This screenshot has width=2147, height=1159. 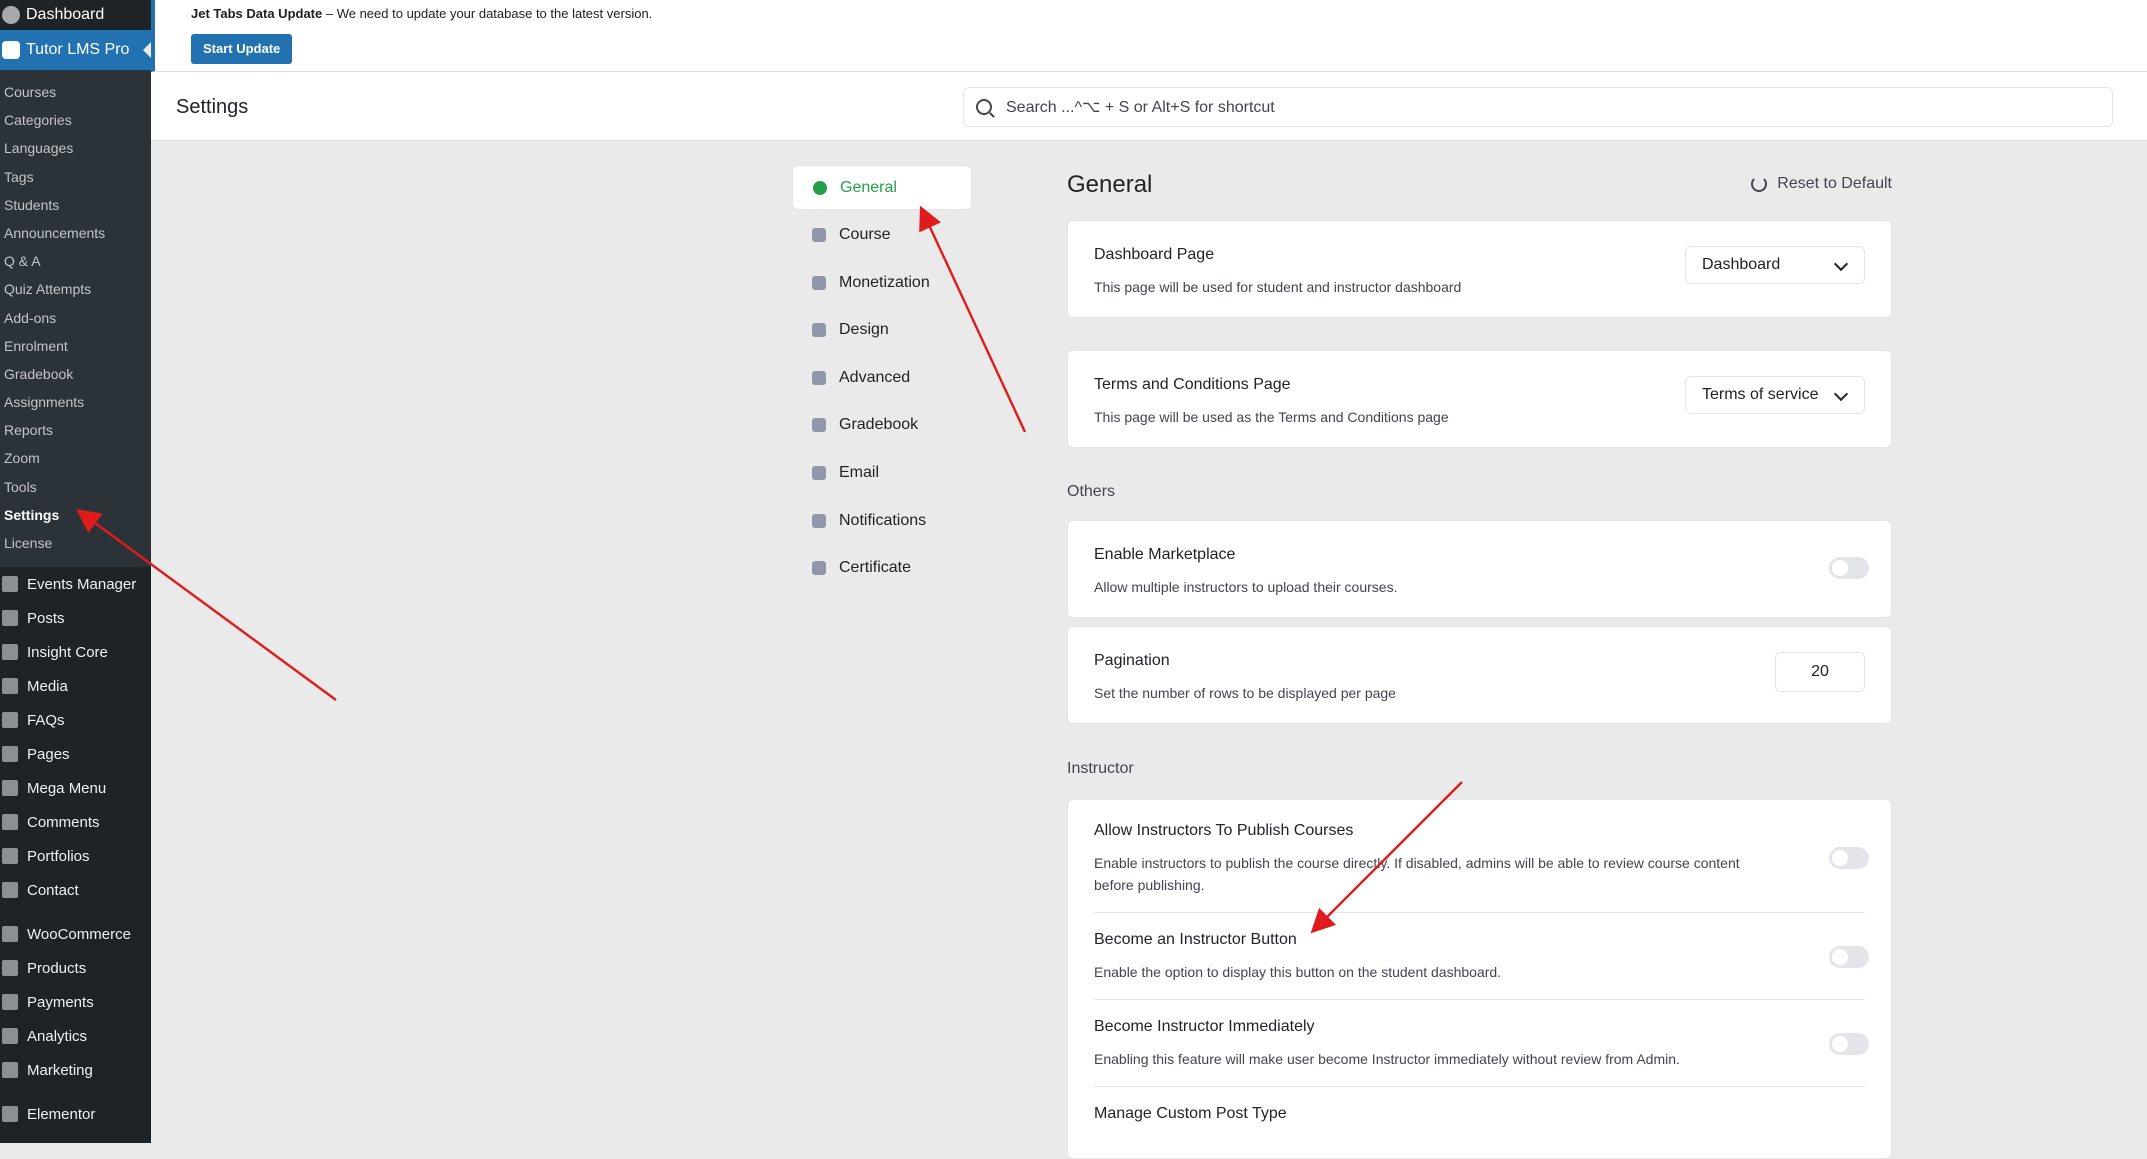 I want to click on sidebar-item-contact: Contact, so click(x=75, y=890).